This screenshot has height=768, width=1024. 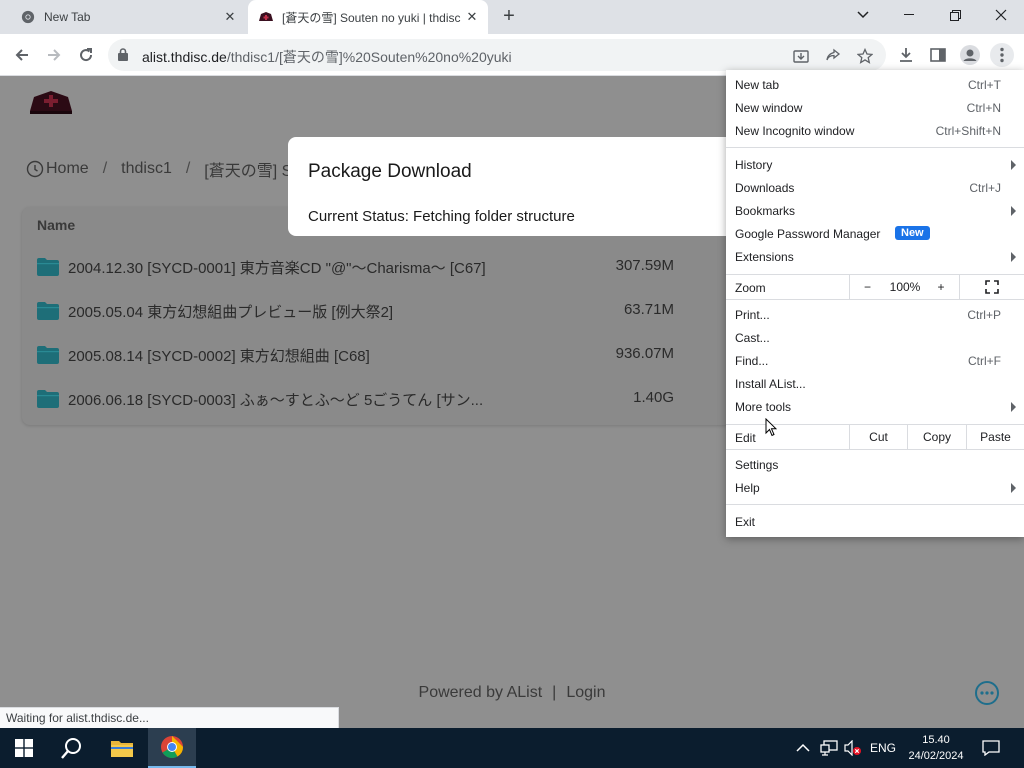 What do you see at coordinates (853, 748) in the screenshot?
I see `volume-muted-icon` at bounding box center [853, 748].